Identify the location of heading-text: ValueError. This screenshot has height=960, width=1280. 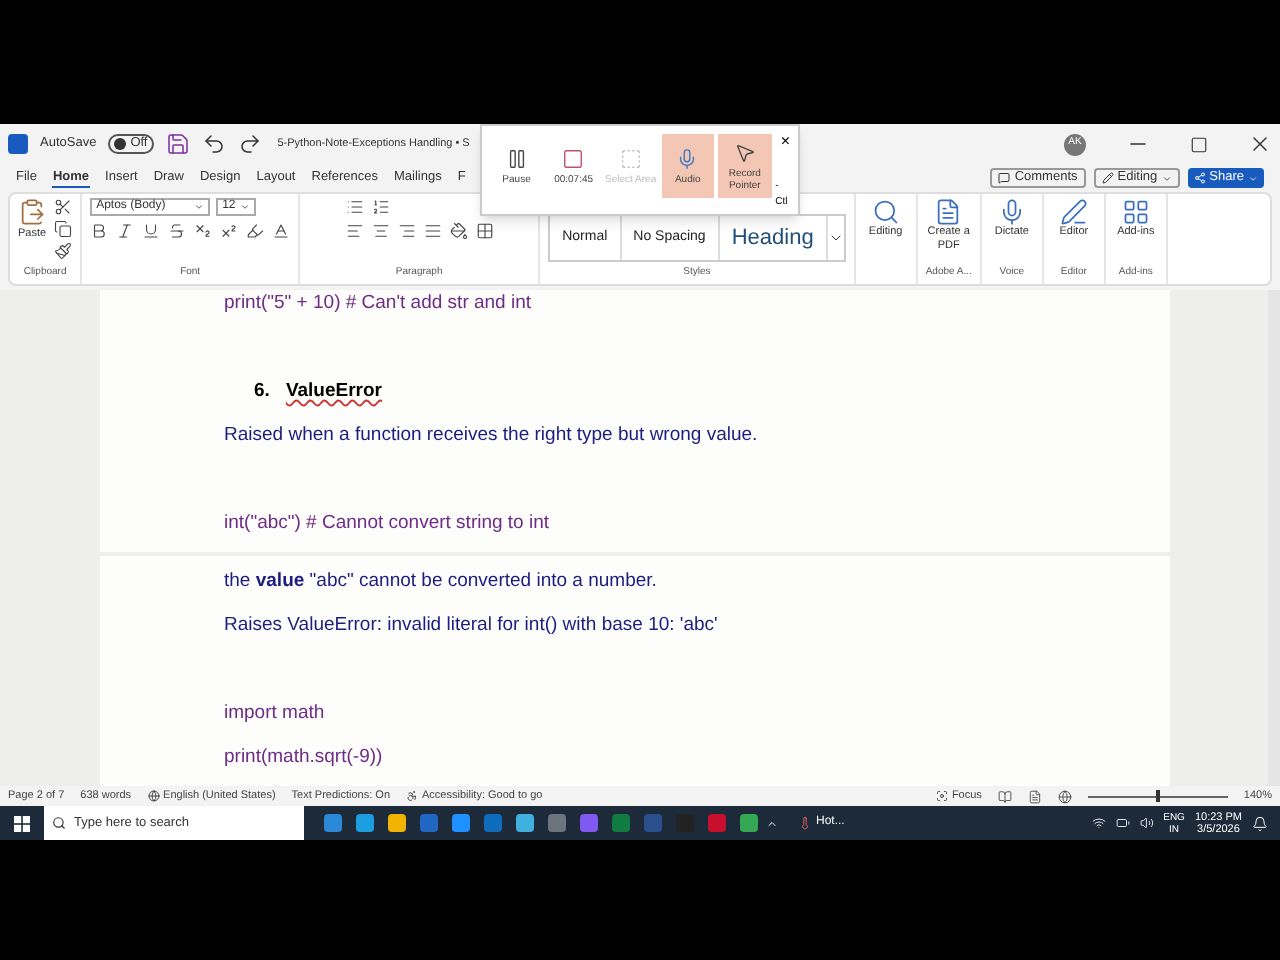
(333, 391).